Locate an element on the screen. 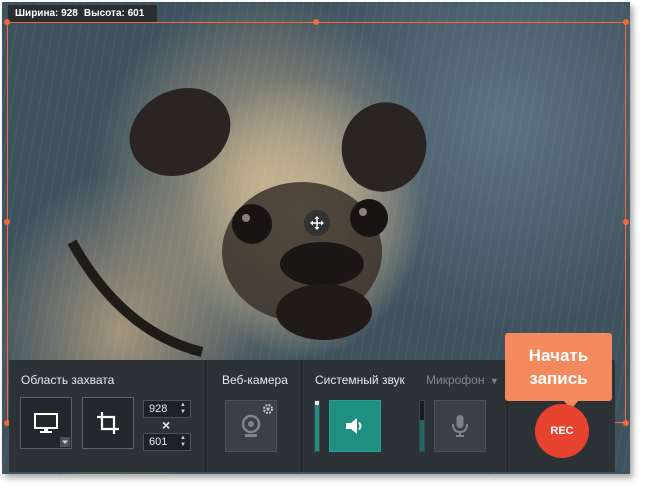 The width and height of the screenshot is (645, 496). width-stepper-arrows: ▲ ▼ is located at coordinates (183, 409).